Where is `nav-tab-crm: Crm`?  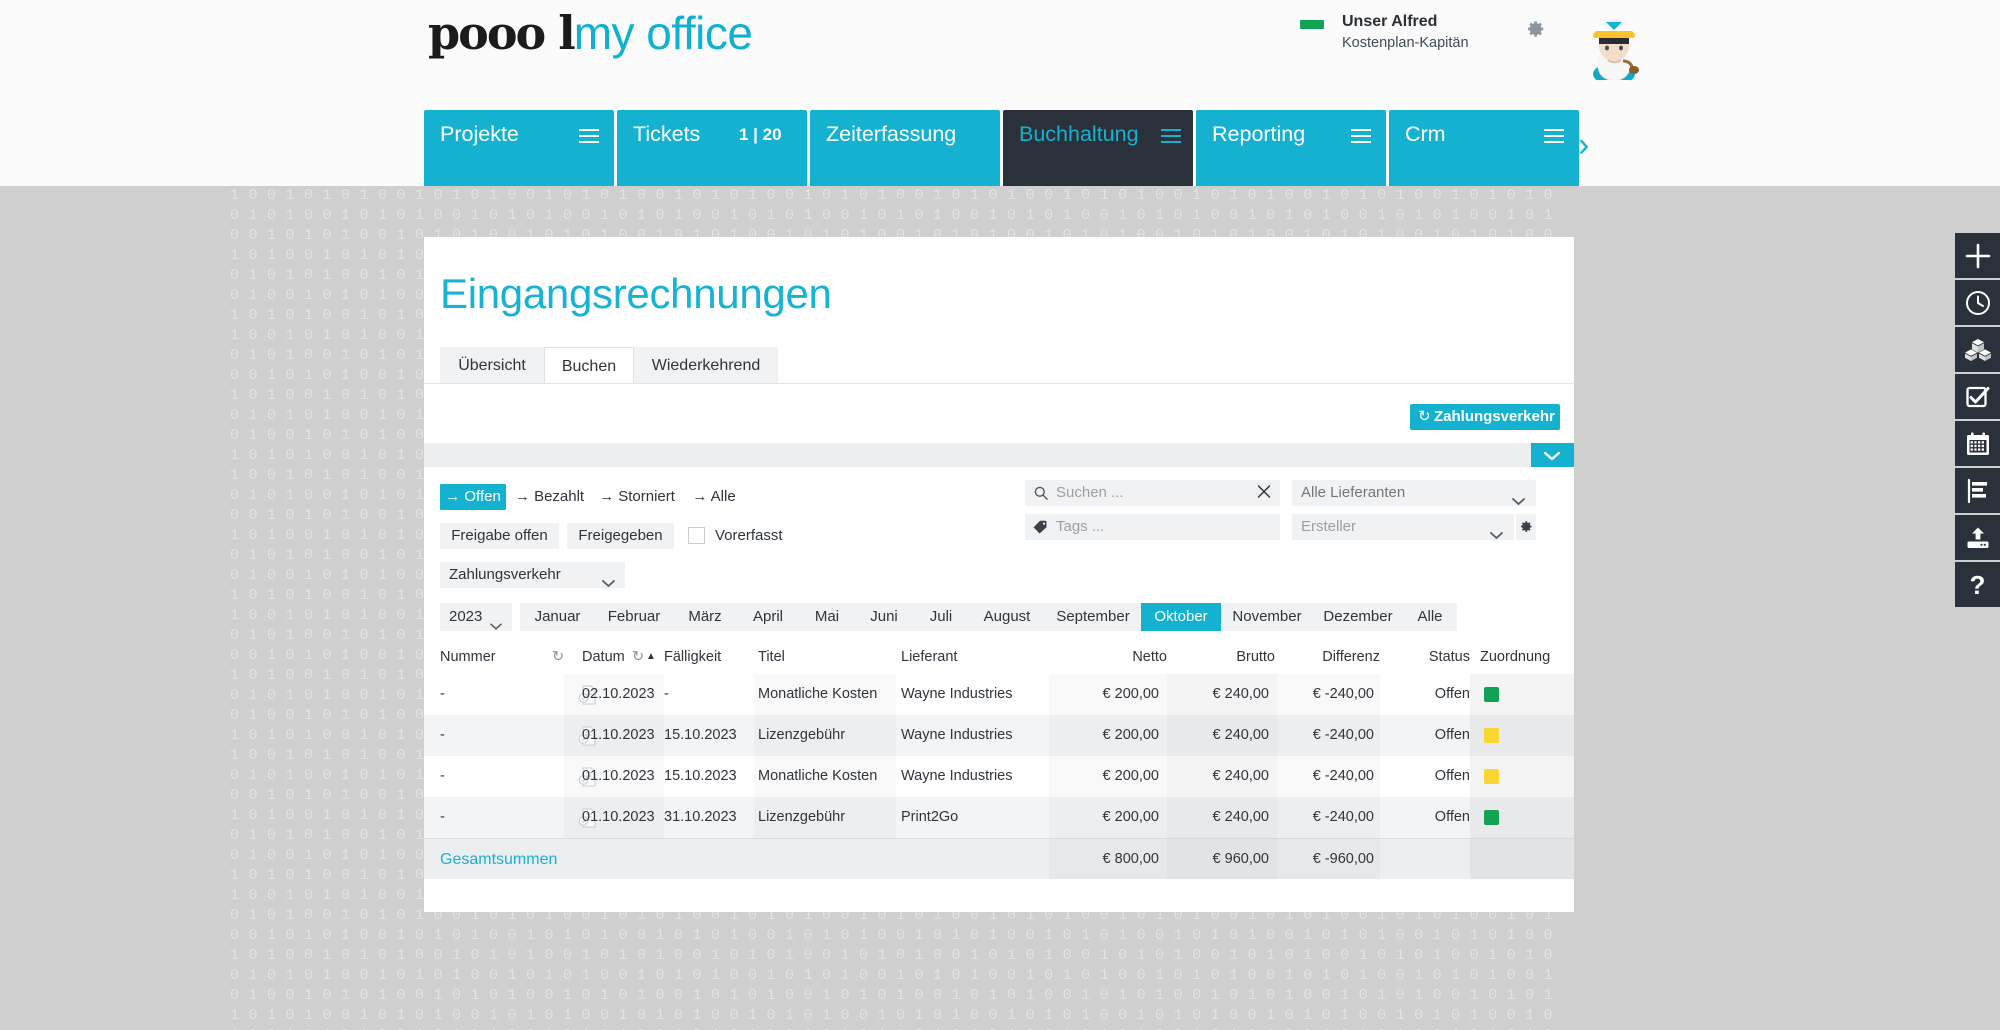
nav-tab-crm: Crm is located at coordinates (1484, 148).